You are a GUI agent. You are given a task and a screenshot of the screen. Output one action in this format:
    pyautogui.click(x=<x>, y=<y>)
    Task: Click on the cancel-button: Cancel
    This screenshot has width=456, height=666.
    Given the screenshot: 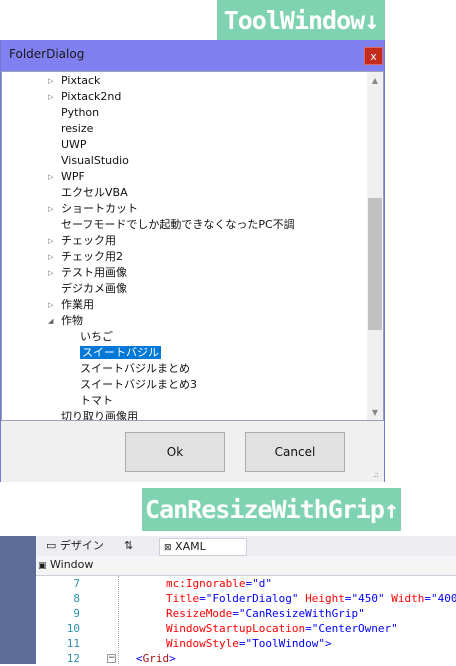 What is the action you would take?
    pyautogui.click(x=295, y=452)
    